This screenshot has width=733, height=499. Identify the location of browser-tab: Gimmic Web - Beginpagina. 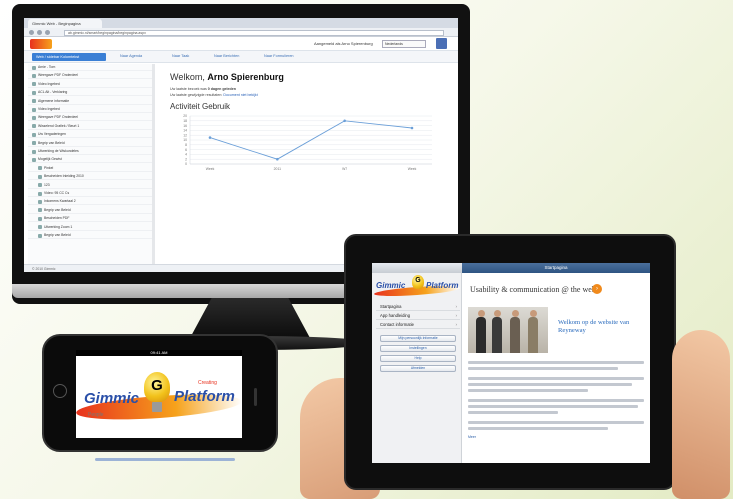
(65, 23).